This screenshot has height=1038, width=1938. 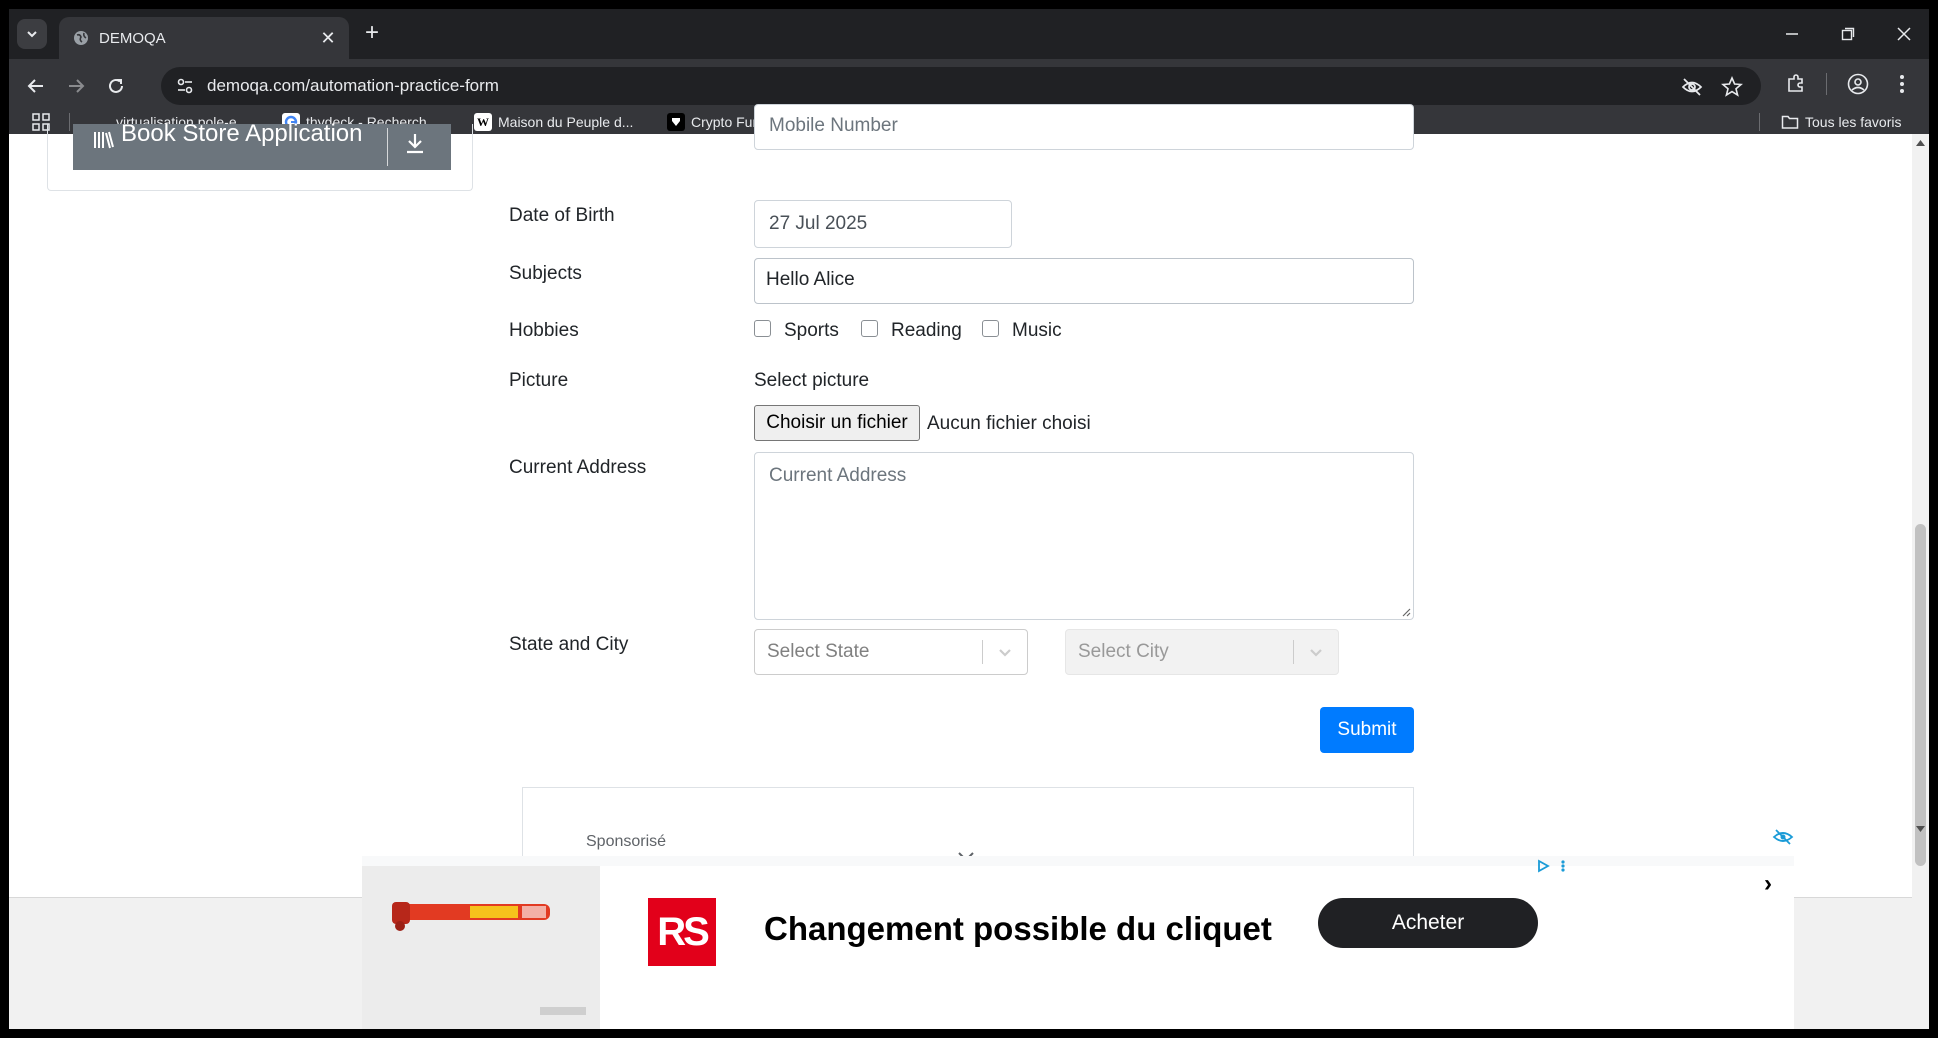 I want to click on back-button, so click(x=36, y=86).